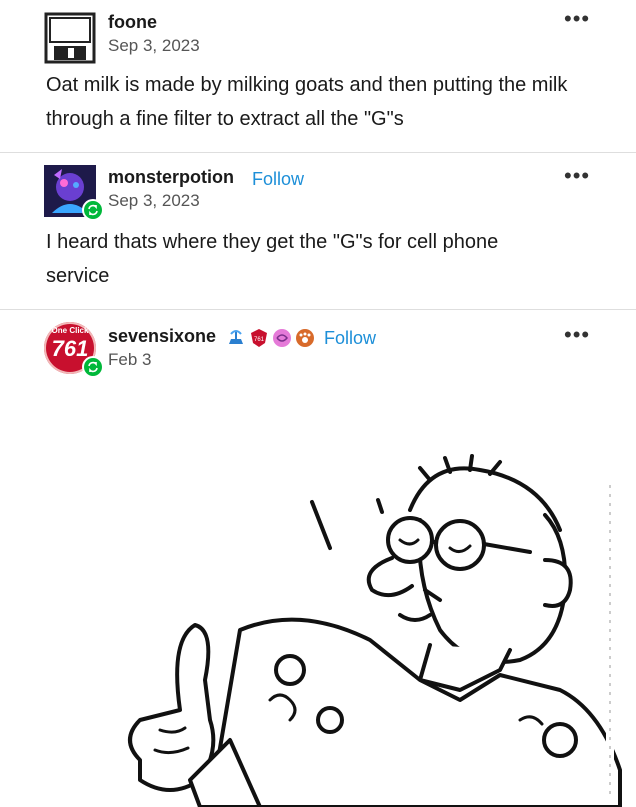 The image size is (636, 807). Describe the element at coordinates (305, 338) in the screenshot. I see `orange-paw-badge-icon` at that location.